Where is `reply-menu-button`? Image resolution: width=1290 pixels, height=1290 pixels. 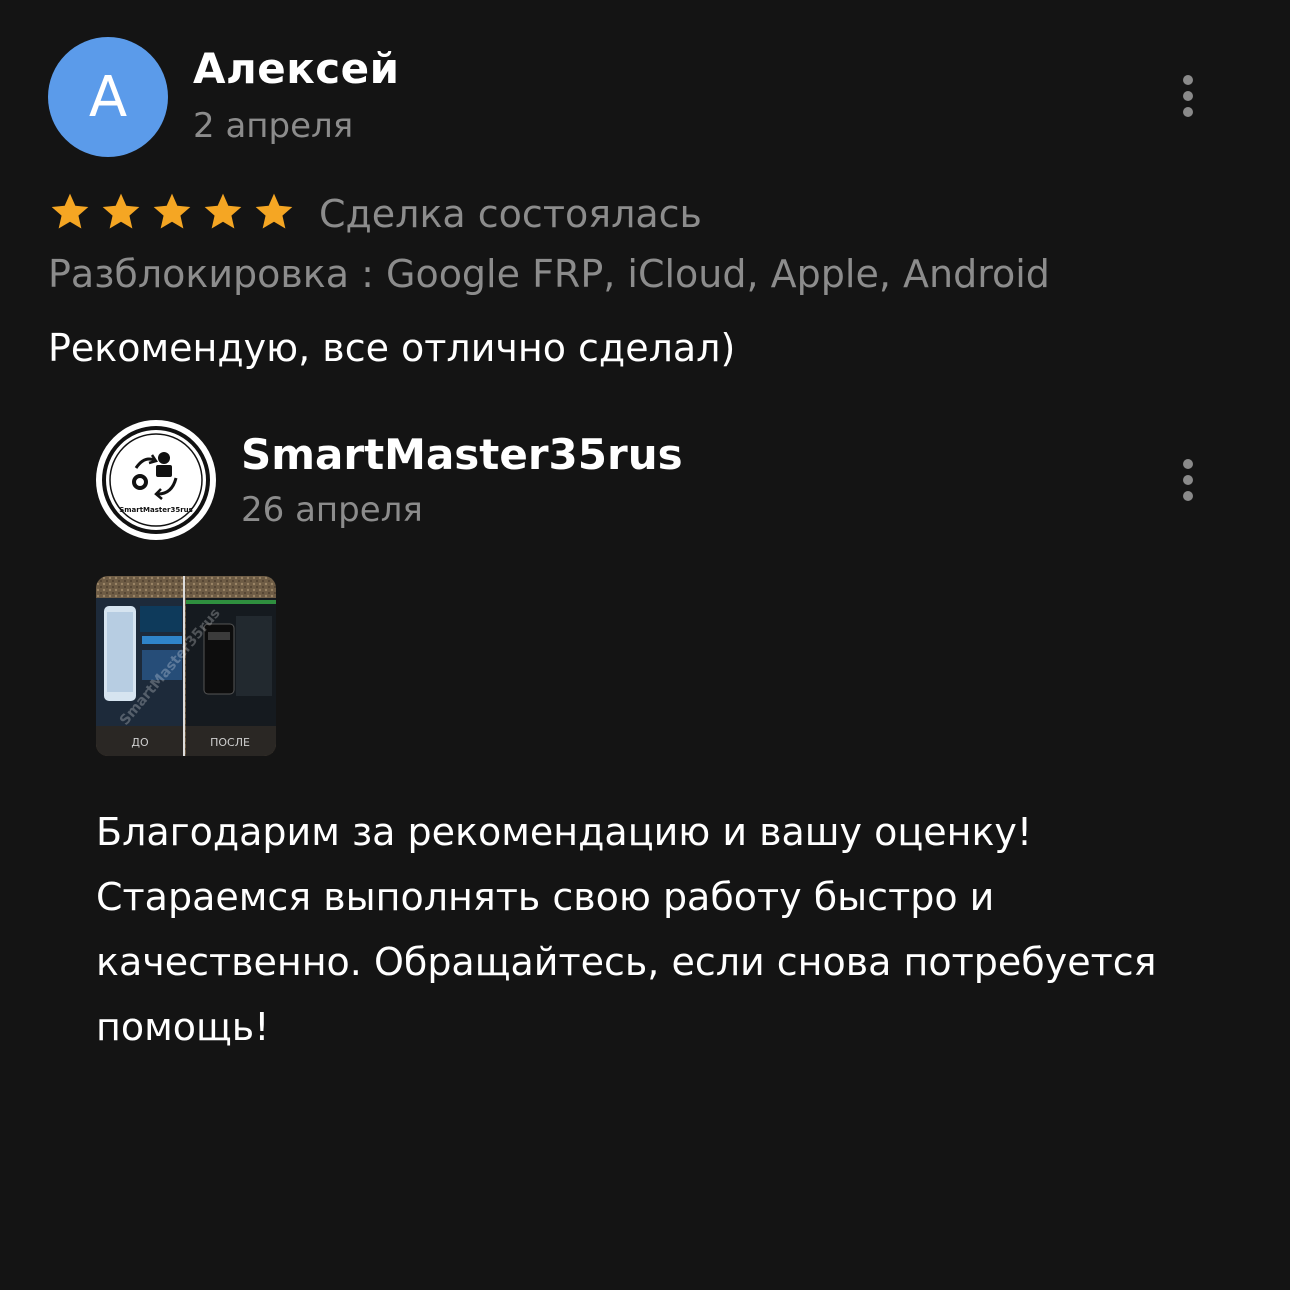
reply-menu-button is located at coordinates (1188, 480).